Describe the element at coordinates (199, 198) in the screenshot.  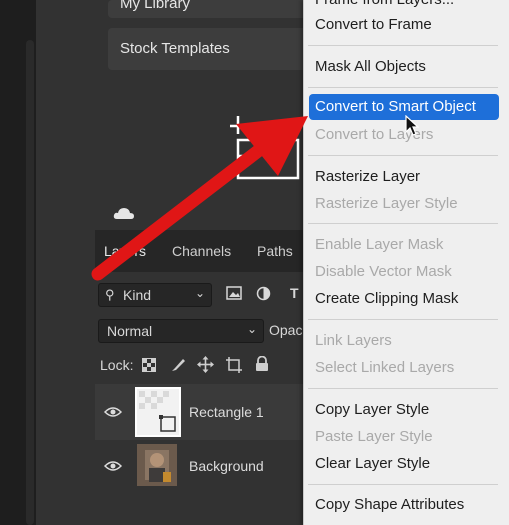
I see `annotation-arrow` at that location.